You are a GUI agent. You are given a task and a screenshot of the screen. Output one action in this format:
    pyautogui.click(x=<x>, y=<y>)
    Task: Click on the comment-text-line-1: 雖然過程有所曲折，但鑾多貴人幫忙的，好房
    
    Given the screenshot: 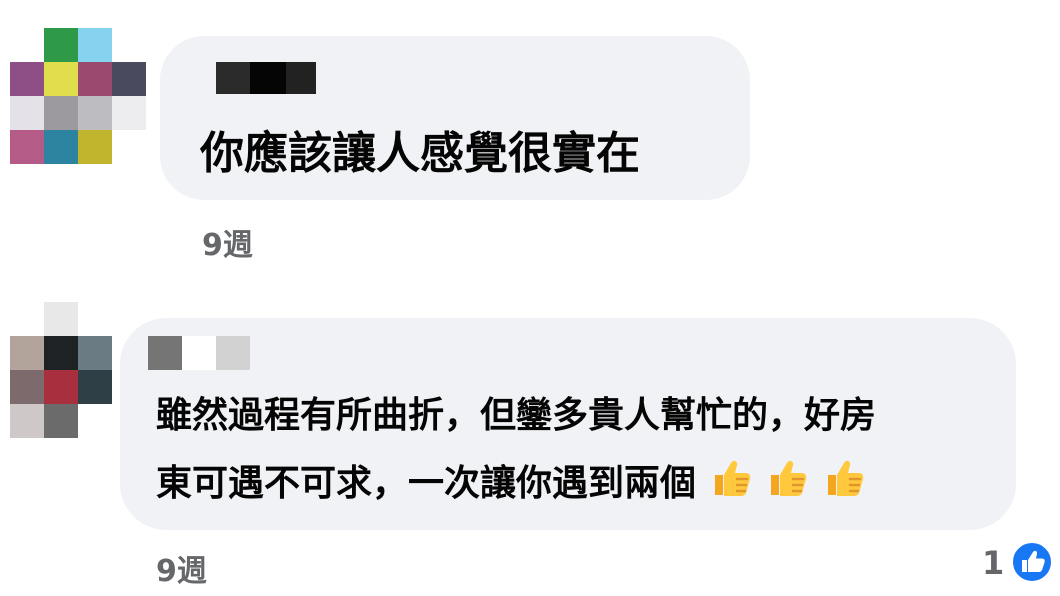 What is the action you would take?
    pyautogui.click(x=516, y=415)
    